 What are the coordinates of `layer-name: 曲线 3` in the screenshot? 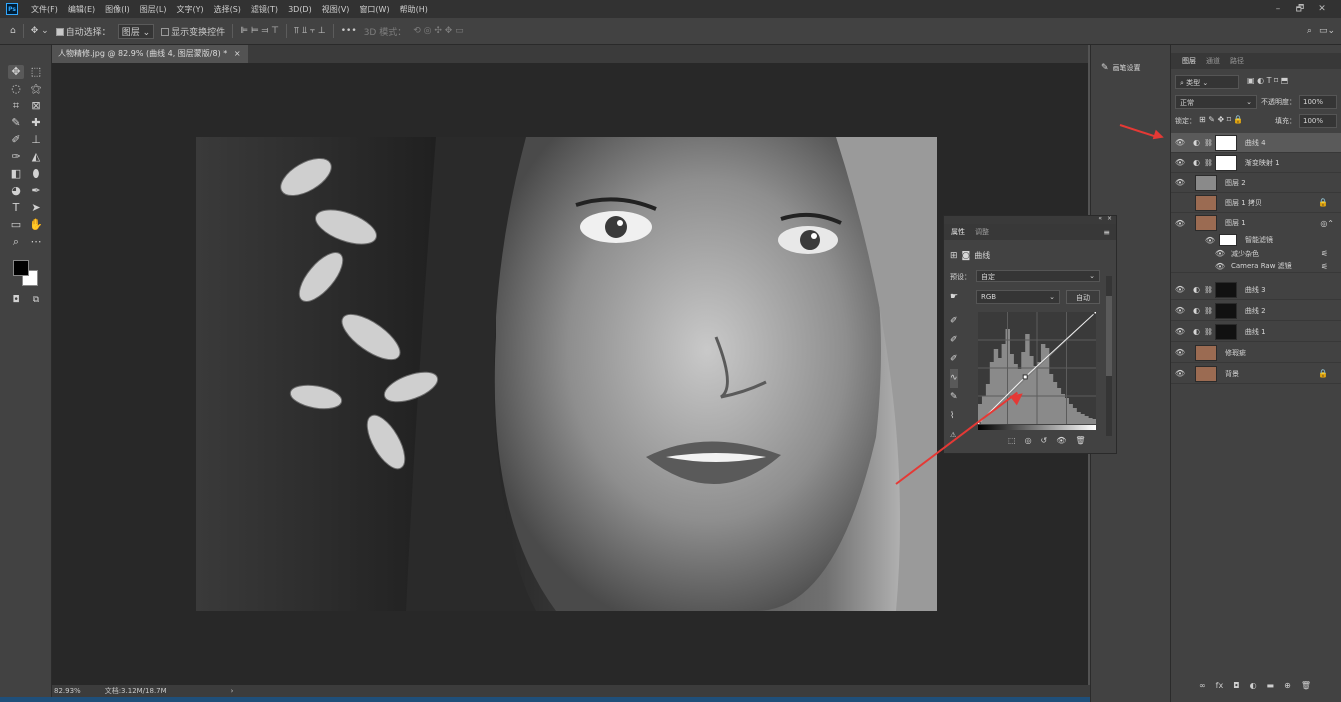 It's located at (1255, 290).